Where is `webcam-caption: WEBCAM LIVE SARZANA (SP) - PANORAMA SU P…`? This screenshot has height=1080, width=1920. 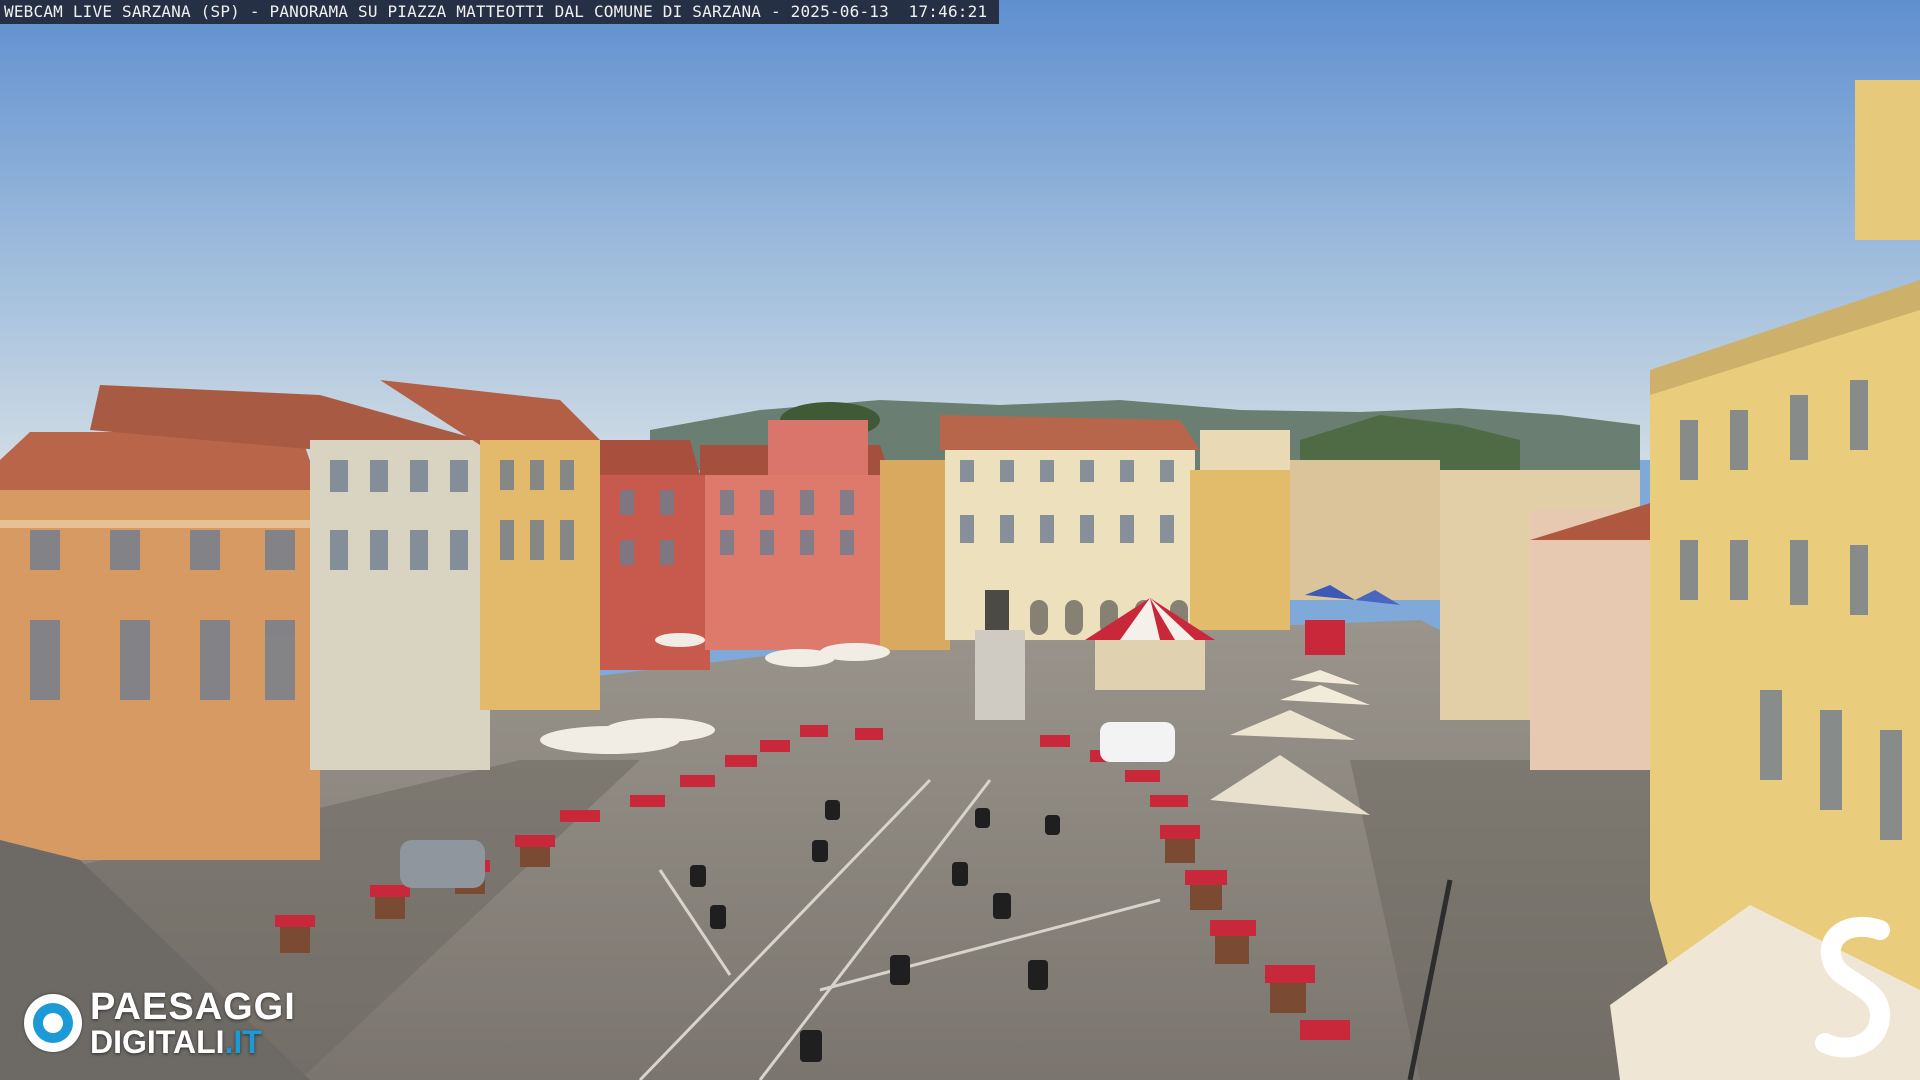 webcam-caption: WEBCAM LIVE SARZANA (SP) - PANORAMA SU P… is located at coordinates (500, 12).